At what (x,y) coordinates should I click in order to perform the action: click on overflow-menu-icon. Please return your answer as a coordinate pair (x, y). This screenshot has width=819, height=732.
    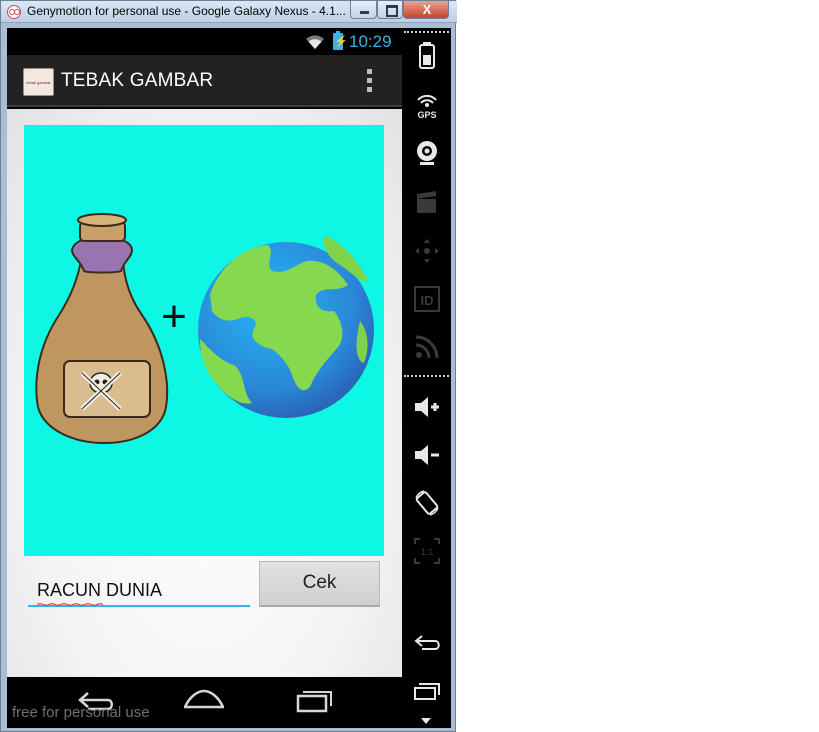
    Looking at the image, I should click on (370, 81).